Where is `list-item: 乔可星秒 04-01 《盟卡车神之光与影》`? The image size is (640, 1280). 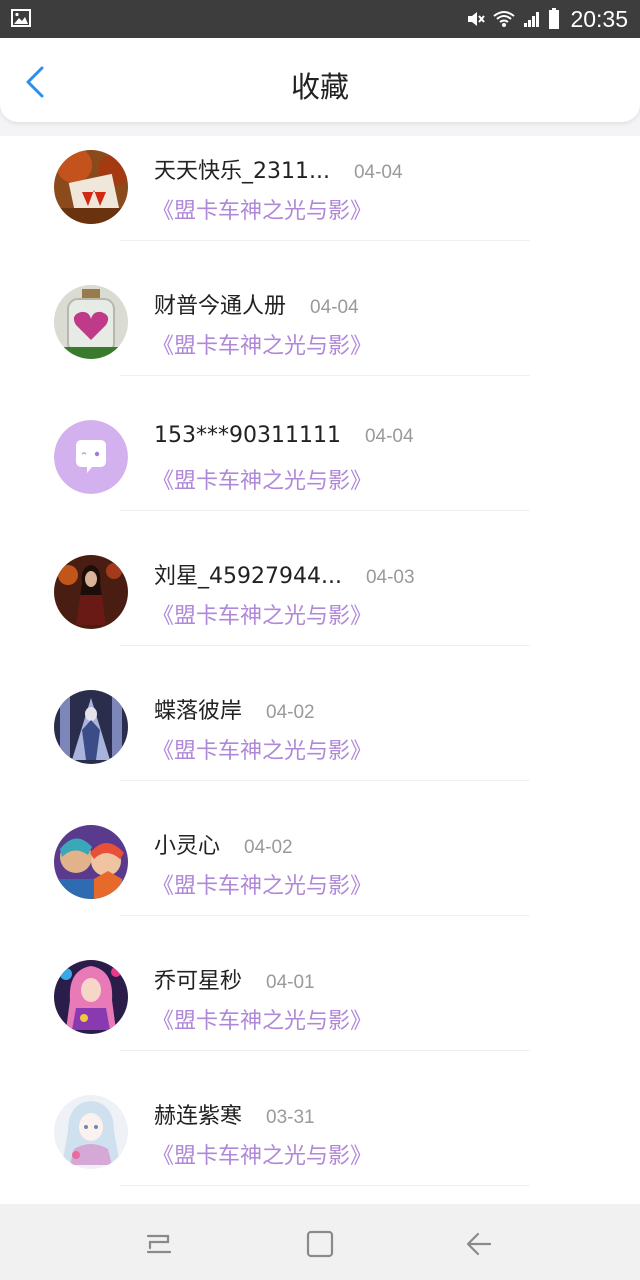
list-item: 乔可星秒 04-01 《盟卡车神之光与影》 is located at coordinates (320, 1013).